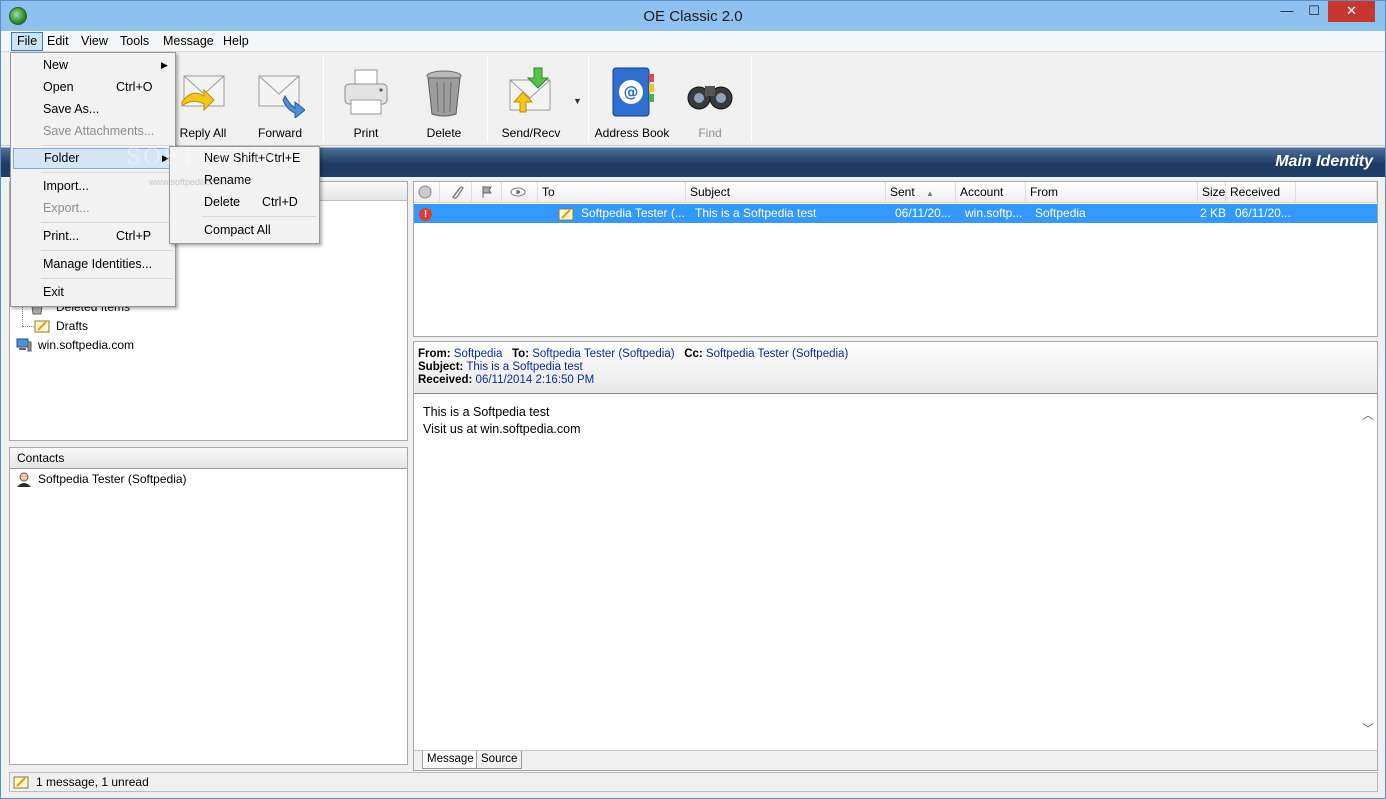  I want to click on file-menu-new: New ▶, so click(93, 65).